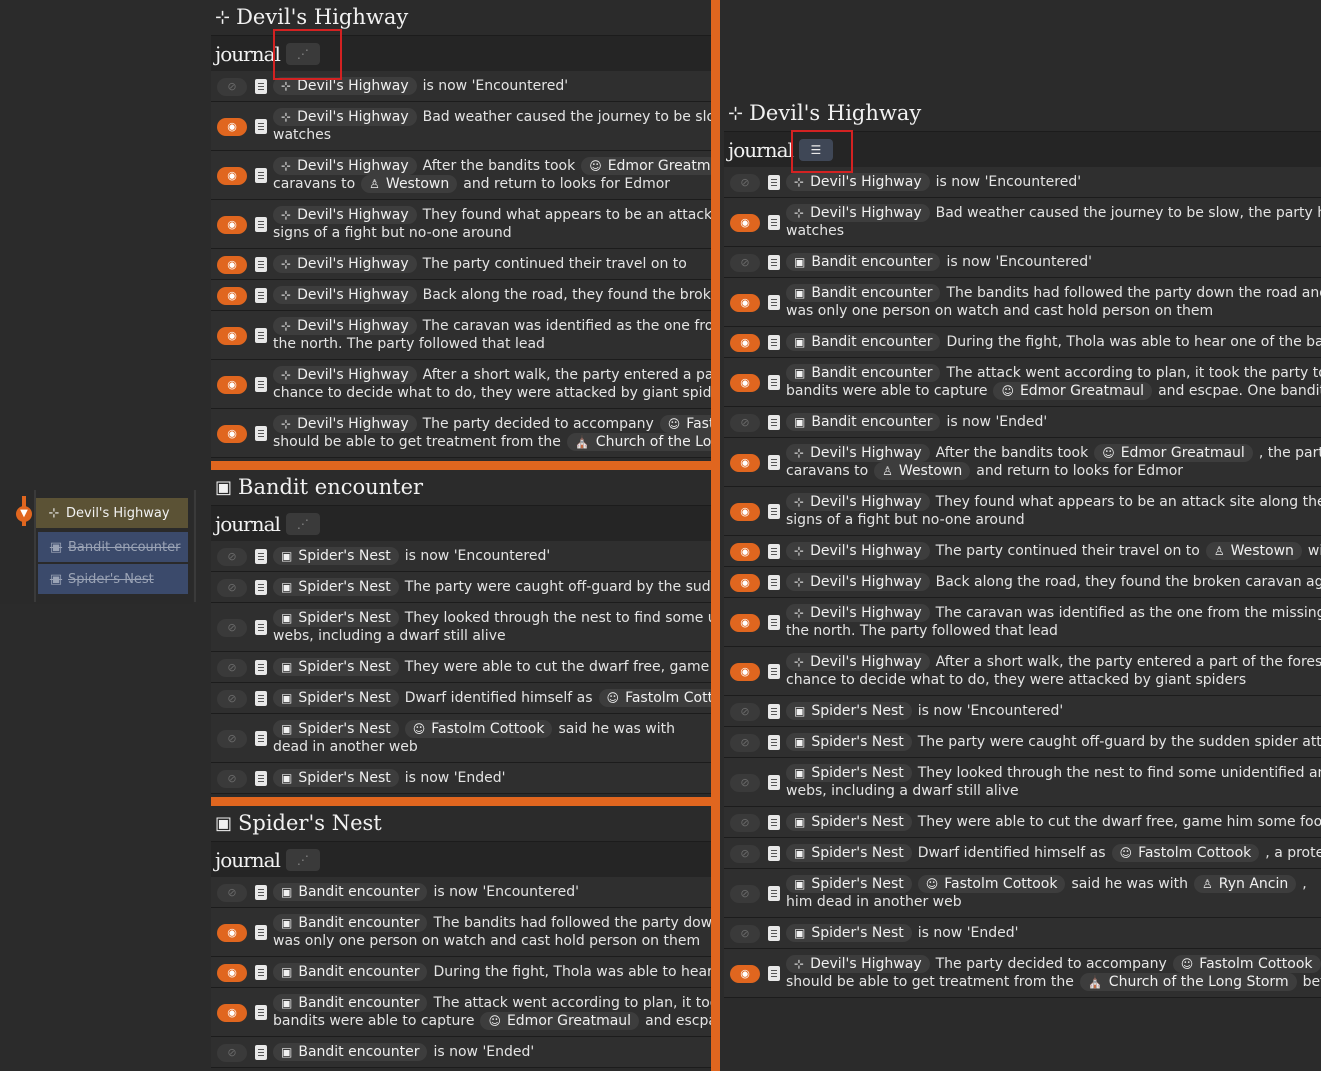  What do you see at coordinates (113, 579) in the screenshot?
I see `sidebar-item-spiders-nest: ▣ Spider's Nest` at bounding box center [113, 579].